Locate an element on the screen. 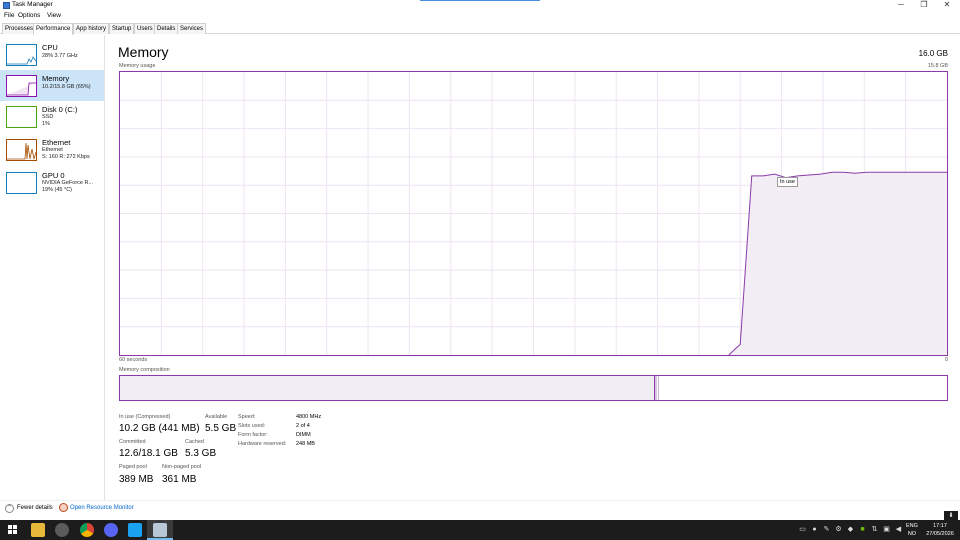 This screenshot has height=540, width=960. sidebar-item-detail: 28% 3.77 GHz is located at coordinates (60, 56).